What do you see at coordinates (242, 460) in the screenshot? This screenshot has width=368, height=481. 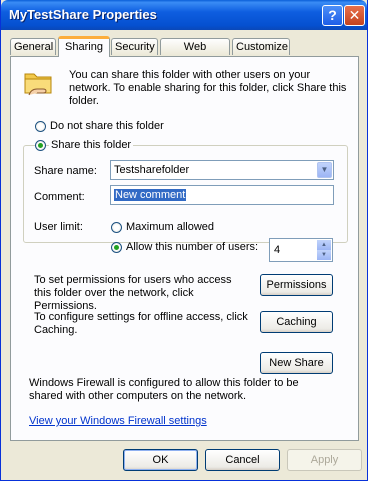 I see `cancel-button: Cancel` at bounding box center [242, 460].